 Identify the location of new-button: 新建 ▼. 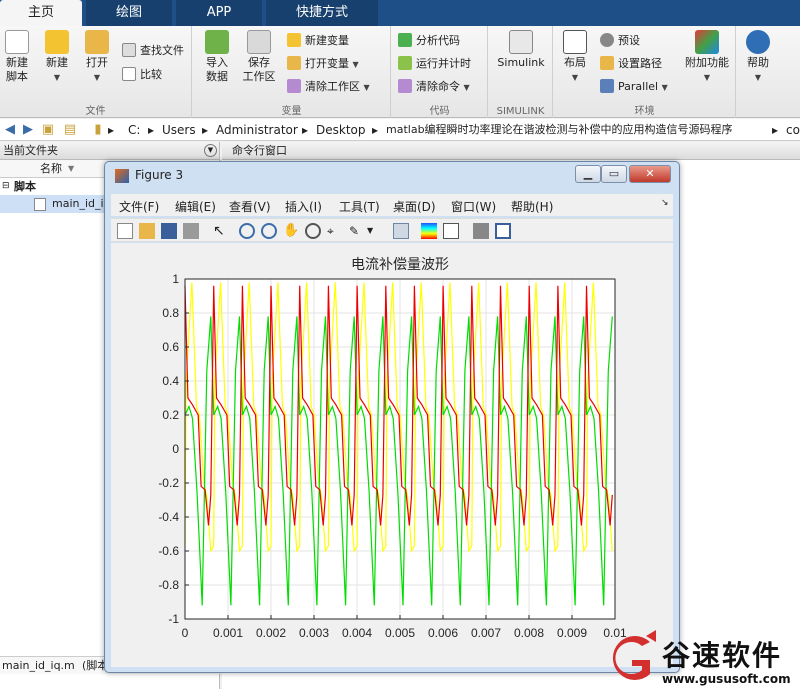
(57, 57).